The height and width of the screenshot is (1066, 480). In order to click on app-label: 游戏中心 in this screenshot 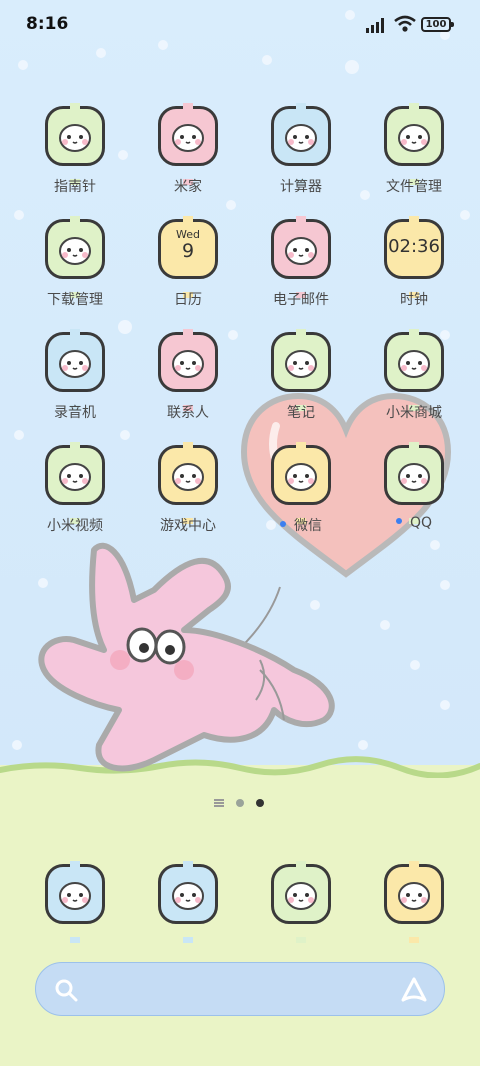, I will do `click(188, 525)`.